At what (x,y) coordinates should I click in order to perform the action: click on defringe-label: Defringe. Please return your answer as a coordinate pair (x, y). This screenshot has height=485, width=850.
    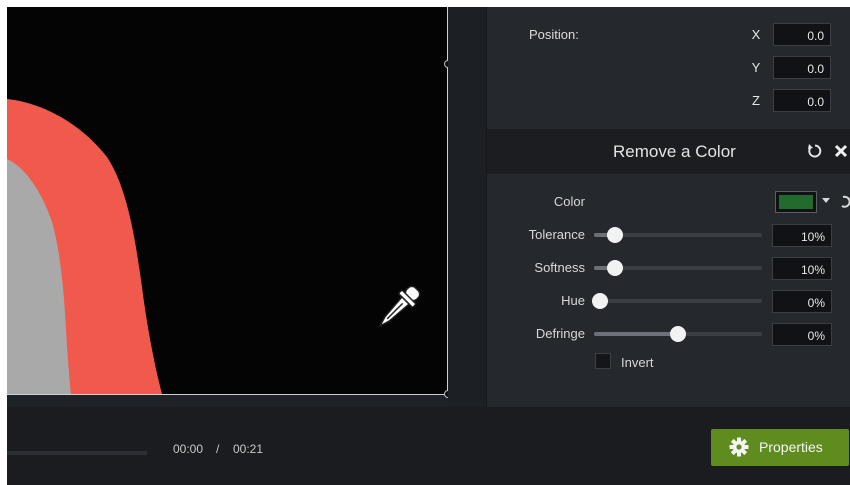
    Looking at the image, I should click on (560, 333).